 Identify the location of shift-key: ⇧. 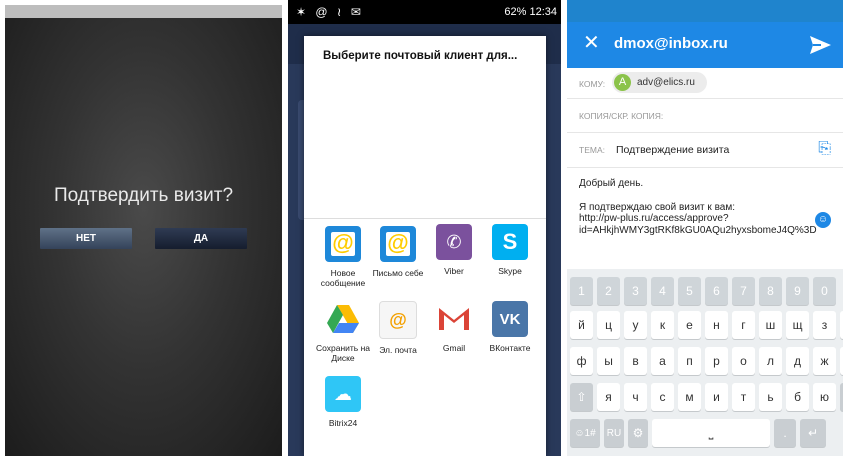
(581, 397).